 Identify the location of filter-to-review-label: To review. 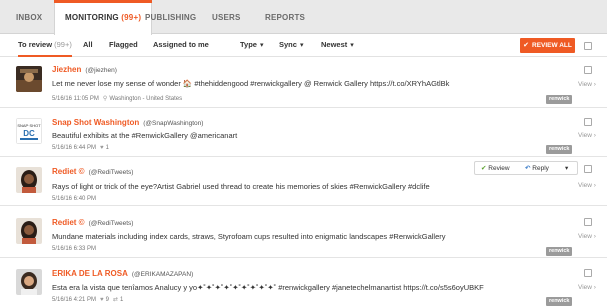
(35, 44).